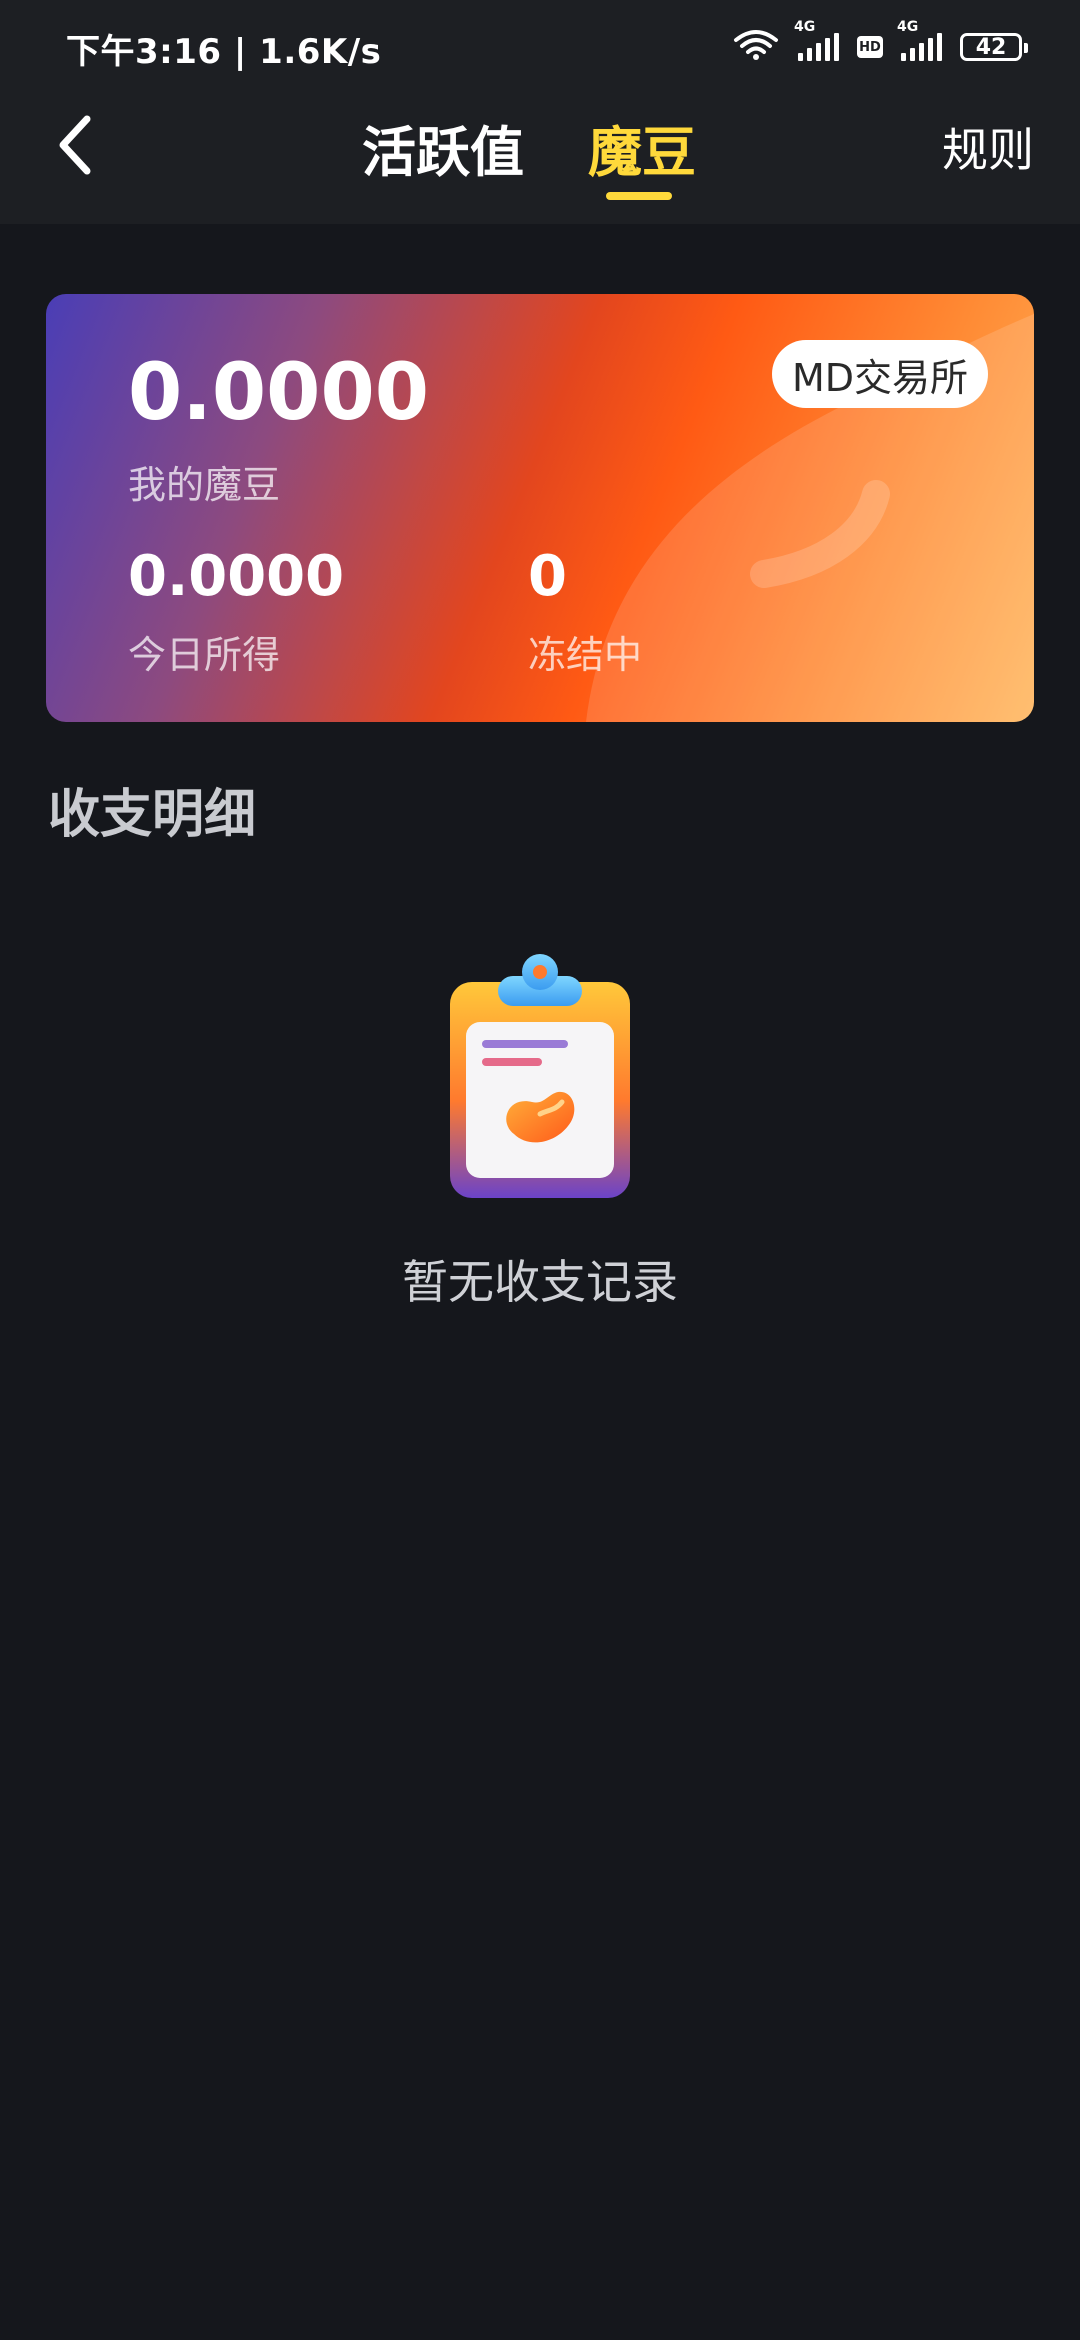  I want to click on status-icons: 4G HD 4G 42, so click(880, 44).